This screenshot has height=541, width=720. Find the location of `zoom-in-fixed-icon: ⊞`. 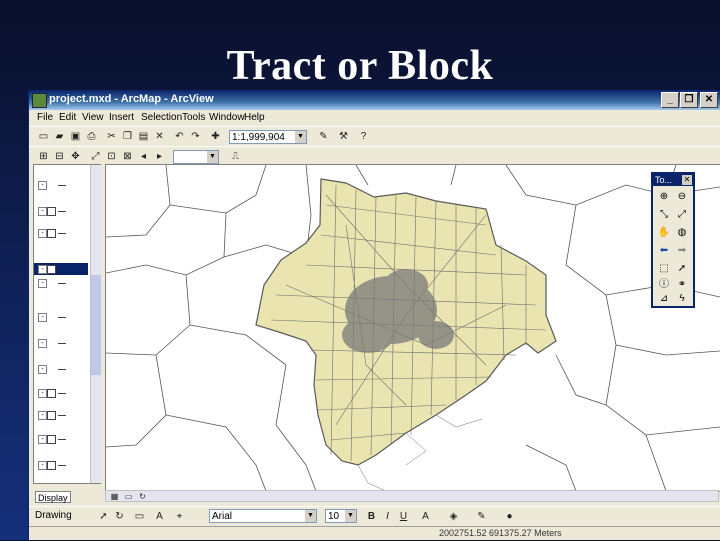

zoom-in-fixed-icon: ⊞ is located at coordinates (43, 156).